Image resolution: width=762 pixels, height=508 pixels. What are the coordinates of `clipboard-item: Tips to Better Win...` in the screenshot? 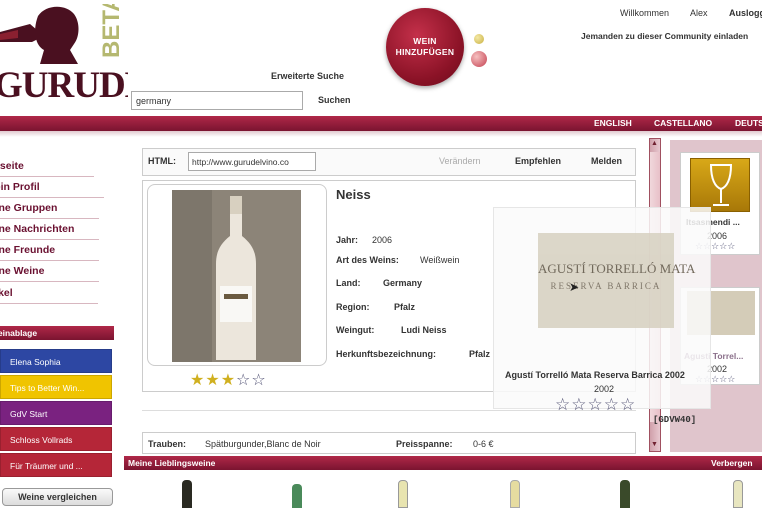 It's located at (56, 387).